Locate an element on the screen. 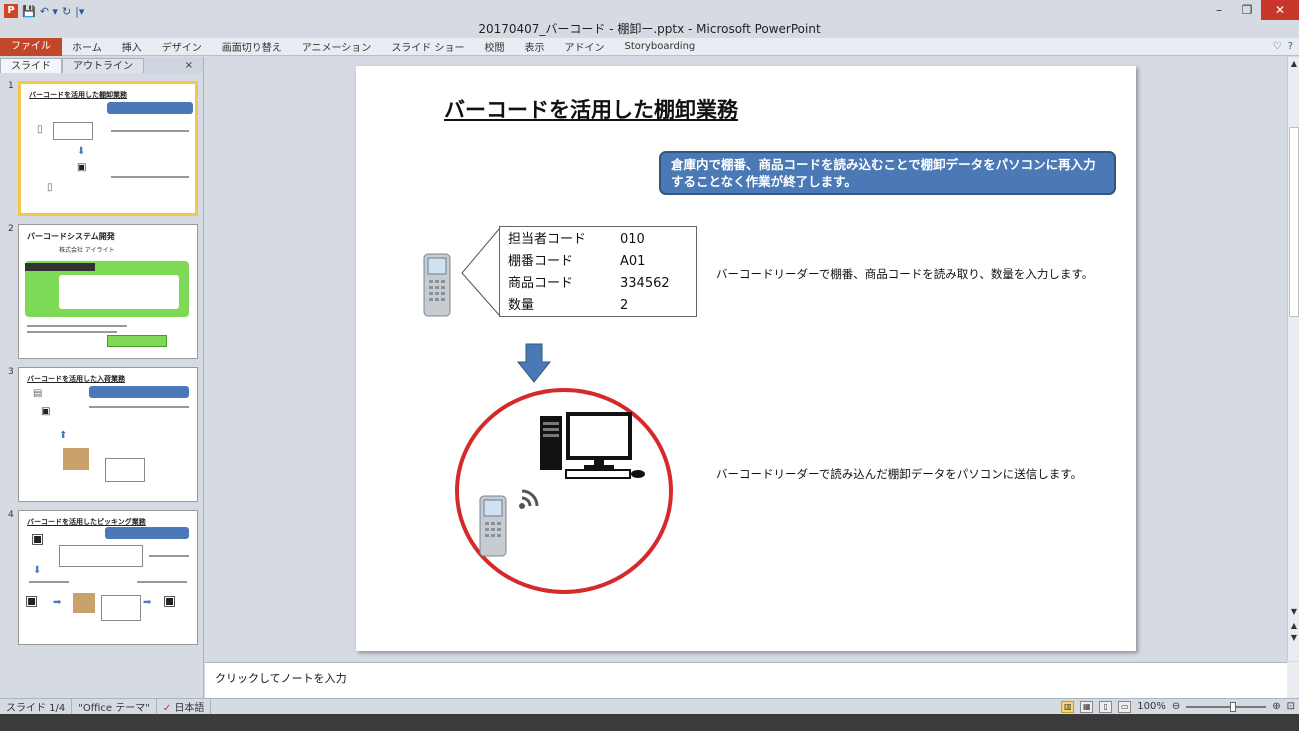 The image size is (1299, 731). table-row: 商品コード 334562 is located at coordinates (598, 284).